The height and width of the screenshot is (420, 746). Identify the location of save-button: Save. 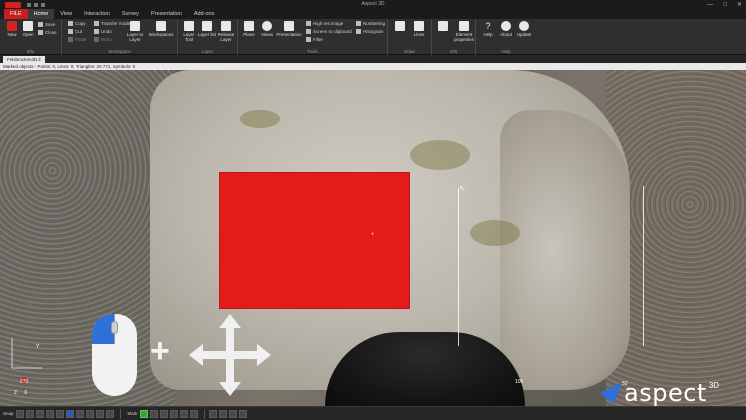
(46, 24).